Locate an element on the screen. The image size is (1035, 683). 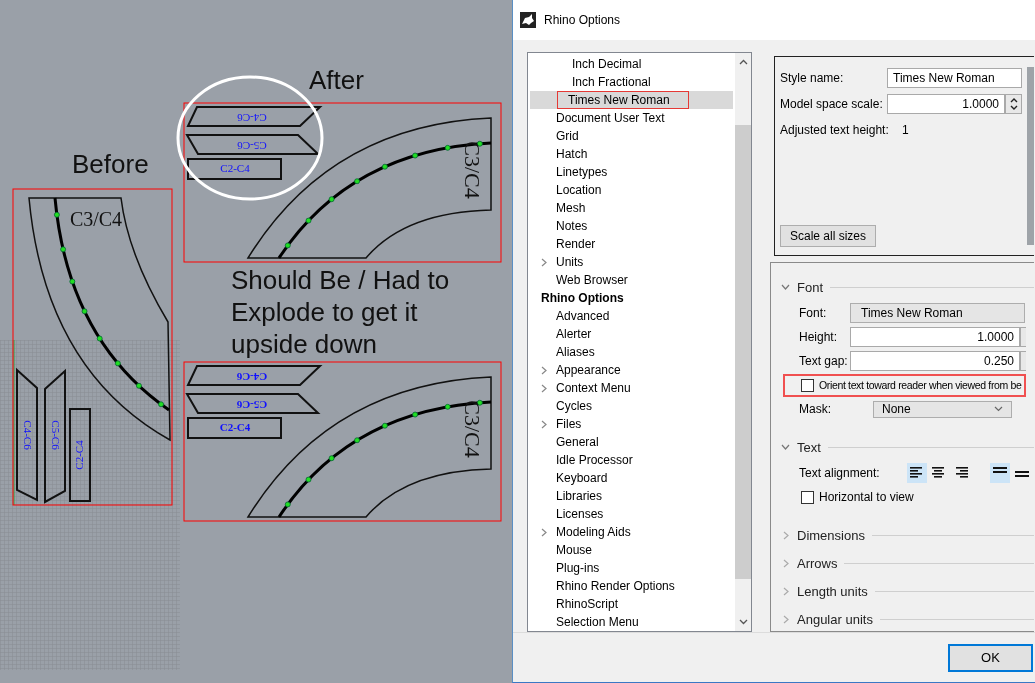
field-label: Mask: is located at coordinates (815, 409).